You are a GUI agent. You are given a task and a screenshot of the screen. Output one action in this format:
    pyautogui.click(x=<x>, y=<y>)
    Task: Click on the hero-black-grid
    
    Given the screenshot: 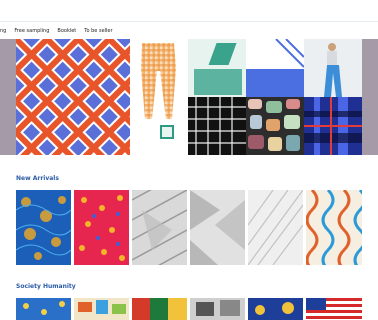 What is the action you would take?
    pyautogui.click(x=217, y=126)
    